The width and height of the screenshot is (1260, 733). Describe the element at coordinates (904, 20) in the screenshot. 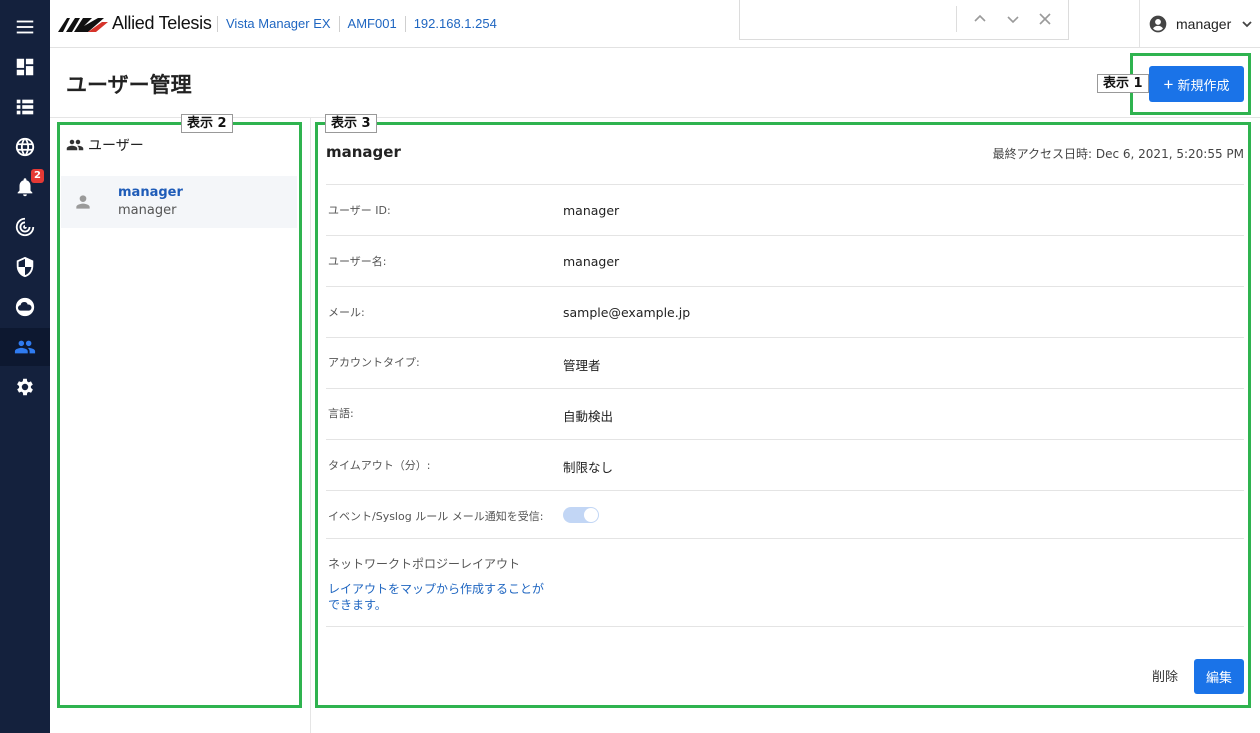

I see `find-bar` at that location.